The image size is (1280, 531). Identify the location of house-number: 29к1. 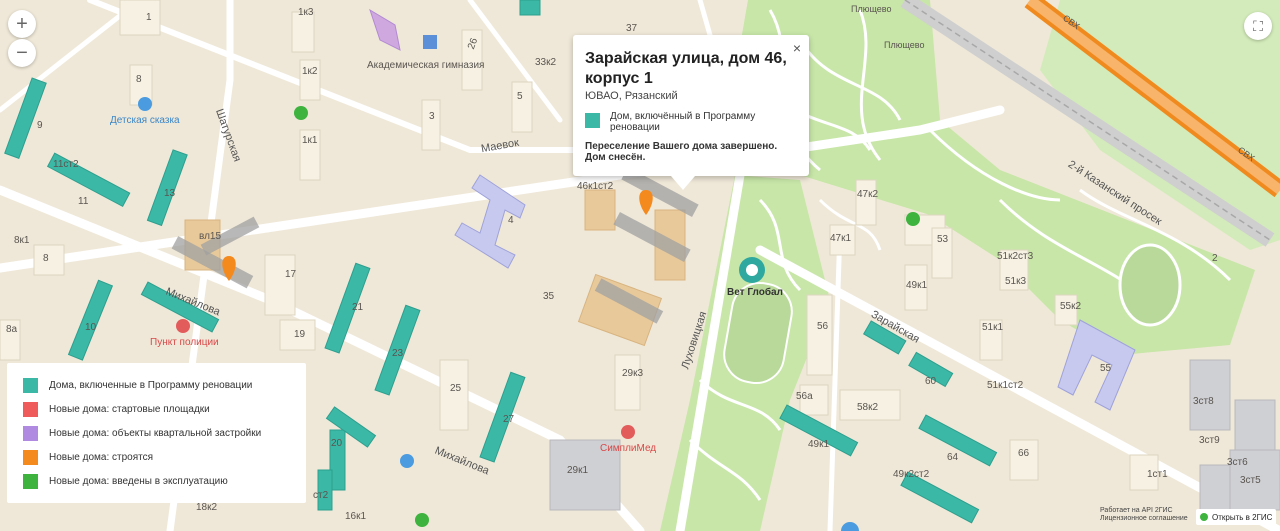
(578, 470).